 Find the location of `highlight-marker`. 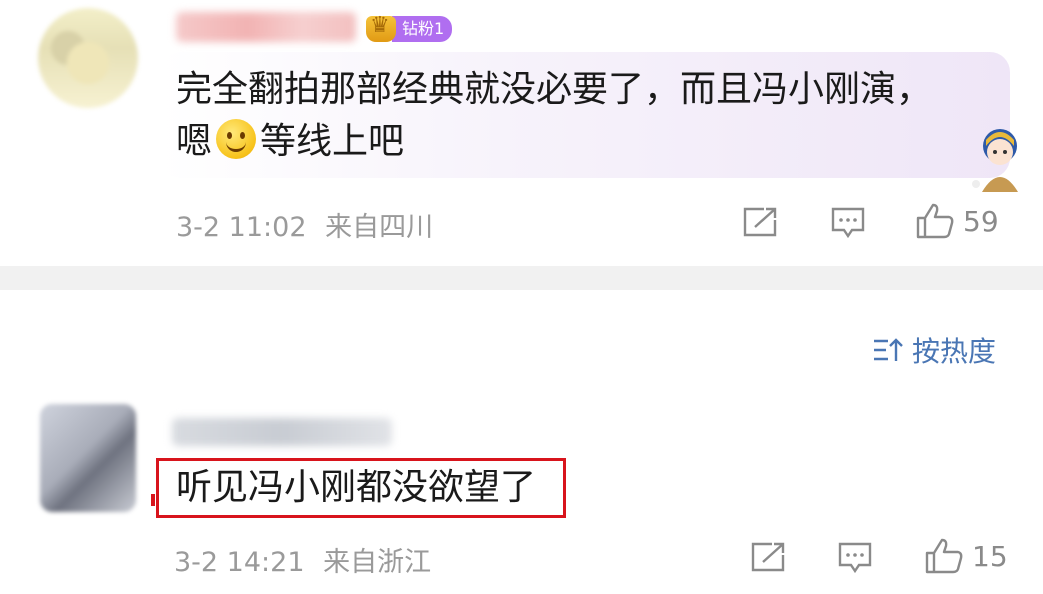

highlight-marker is located at coordinates (153, 500).